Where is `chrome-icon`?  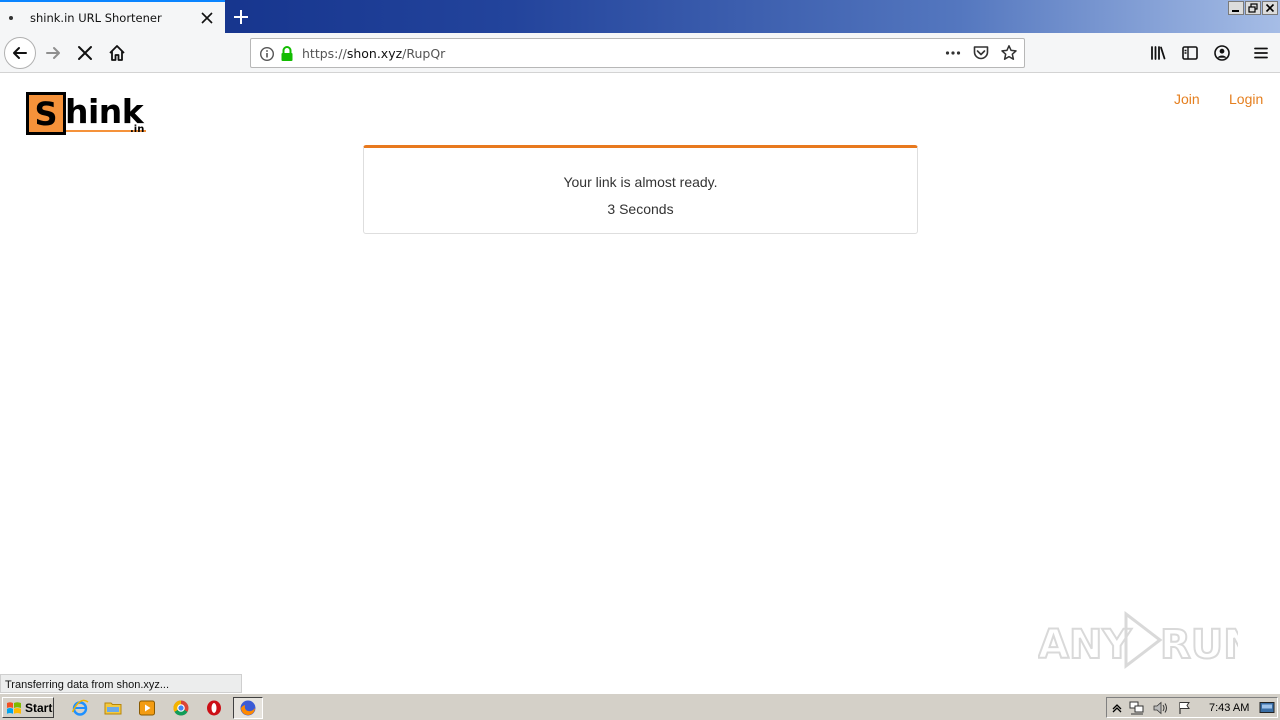 chrome-icon is located at coordinates (181, 708).